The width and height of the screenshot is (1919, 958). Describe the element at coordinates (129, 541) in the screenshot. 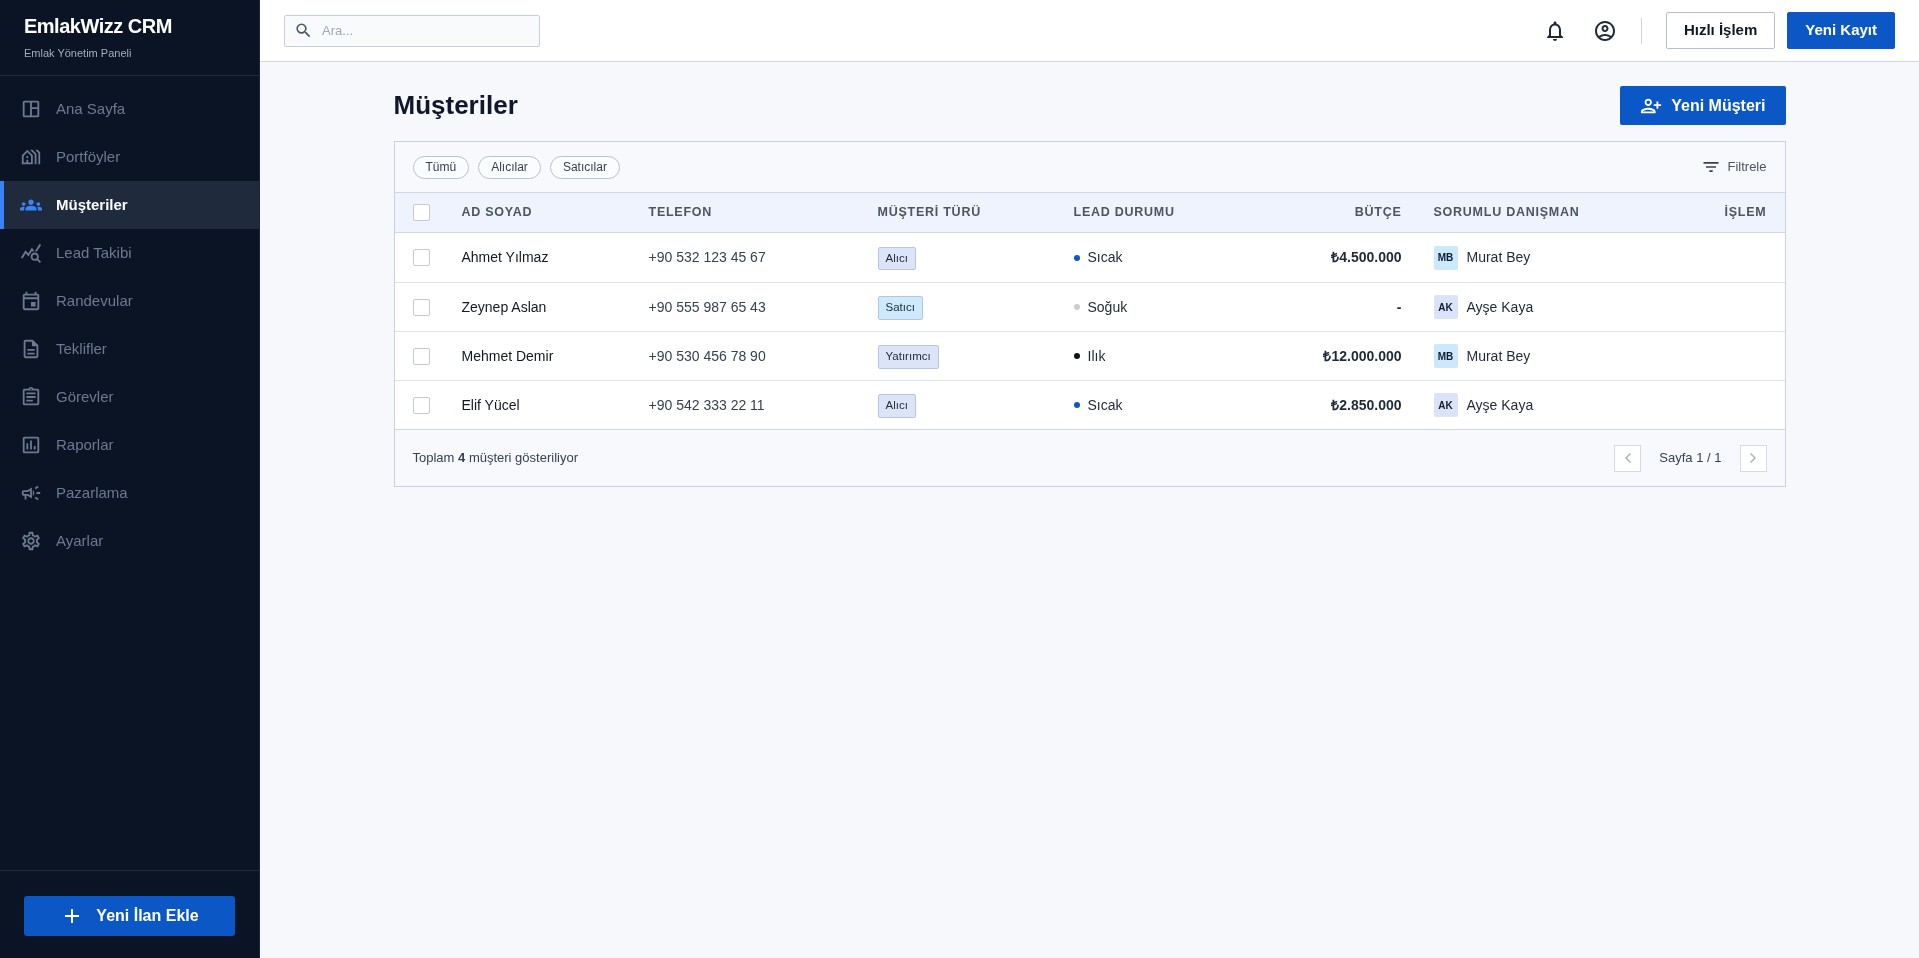

I see `sidebar-item: Ayarlar` at that location.